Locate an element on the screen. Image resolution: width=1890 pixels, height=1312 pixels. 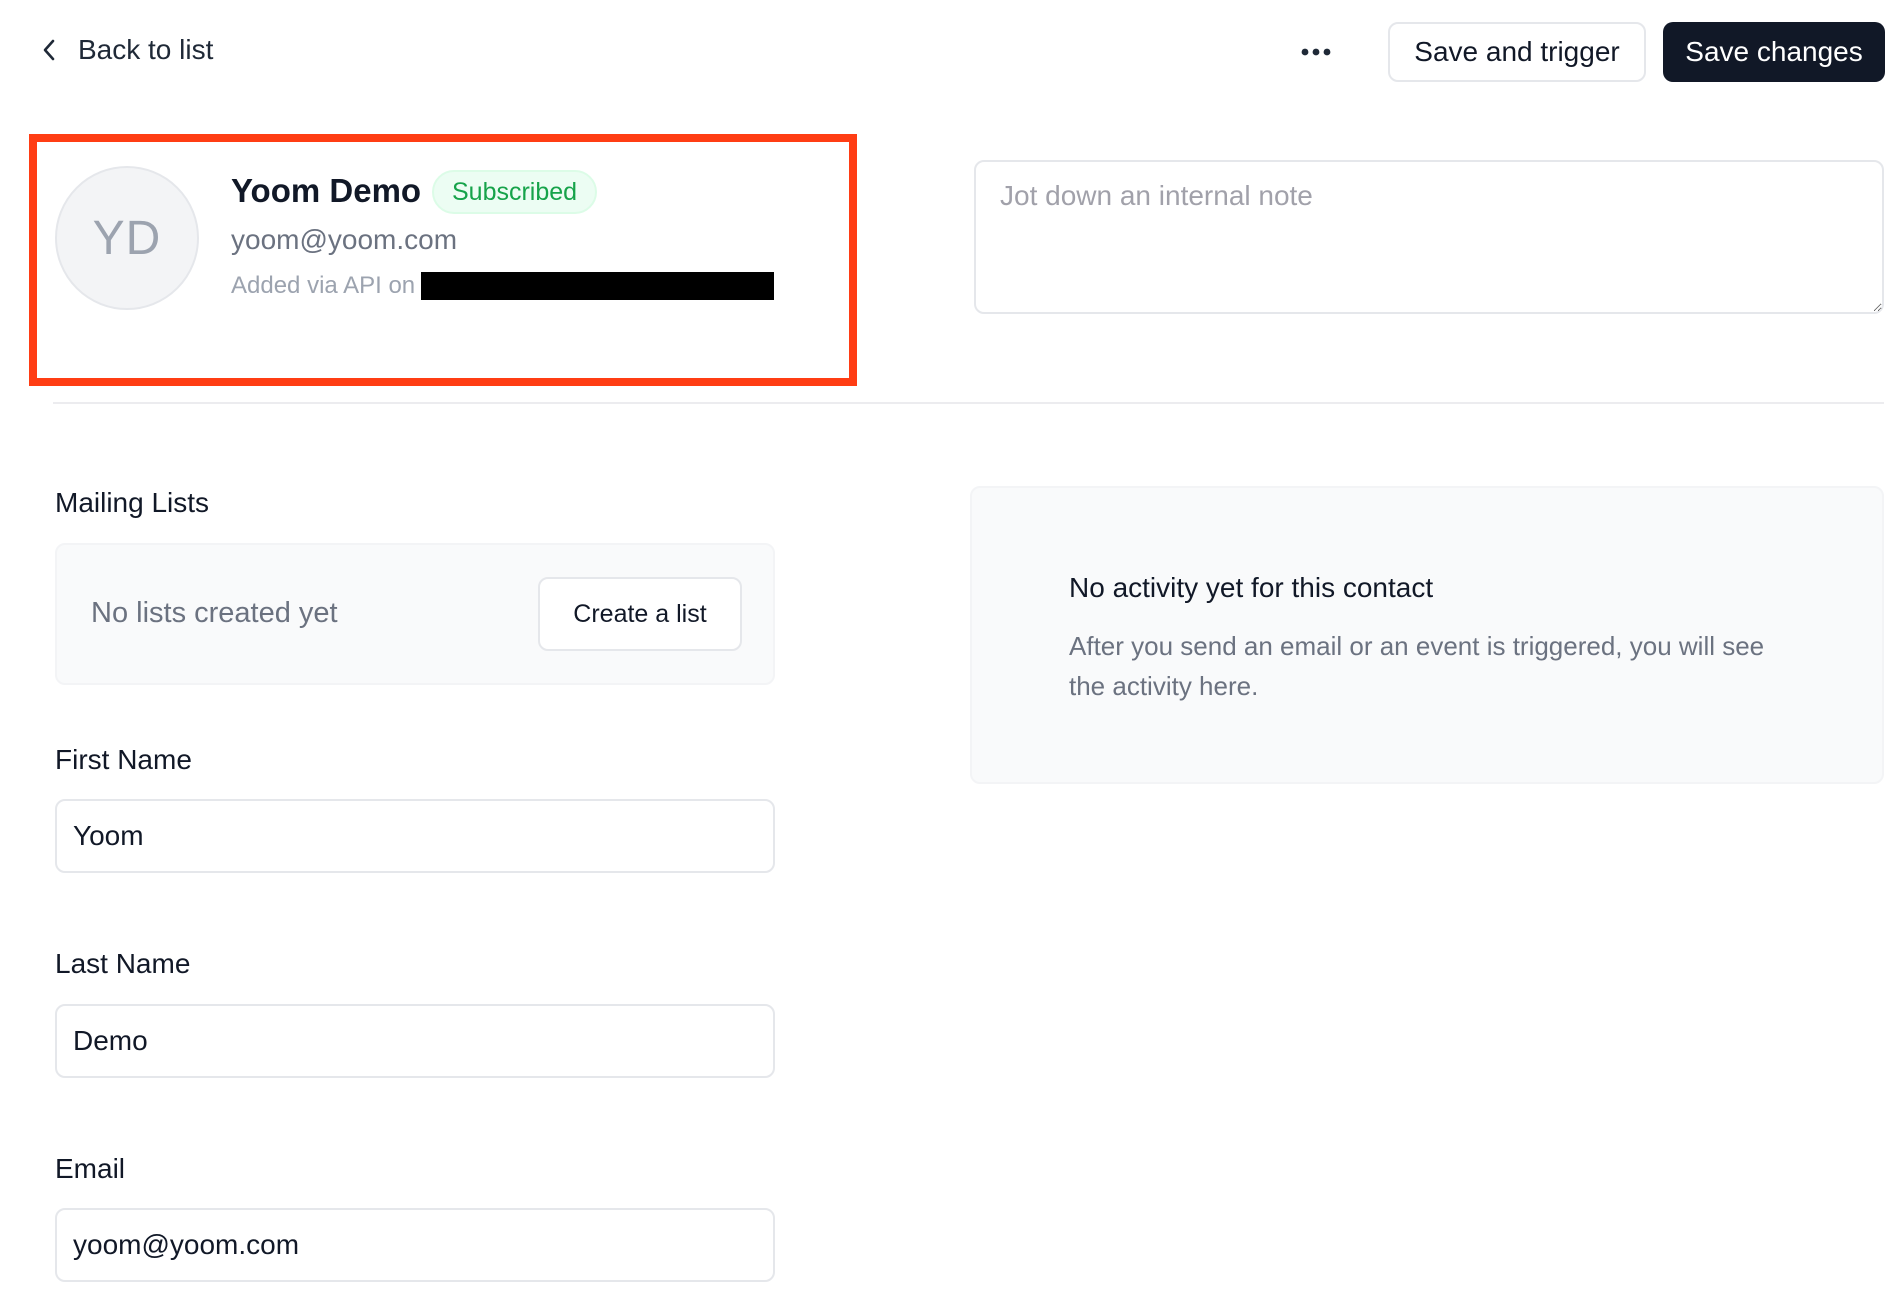
status-badge: Subscribed is located at coordinates (515, 192).